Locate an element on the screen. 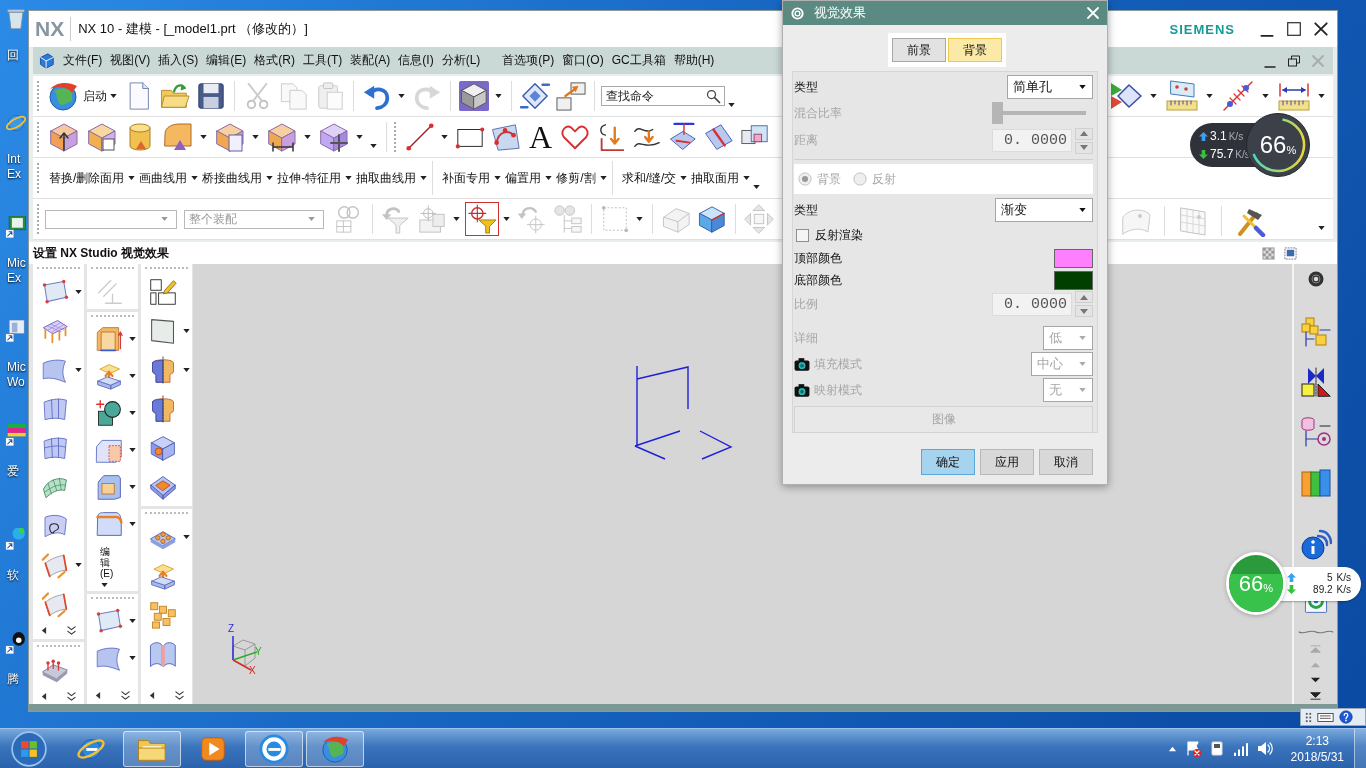 Image resolution: width=1366 pixels, height=768 pixels. menu-item: 插入(S) is located at coordinates (178, 60).